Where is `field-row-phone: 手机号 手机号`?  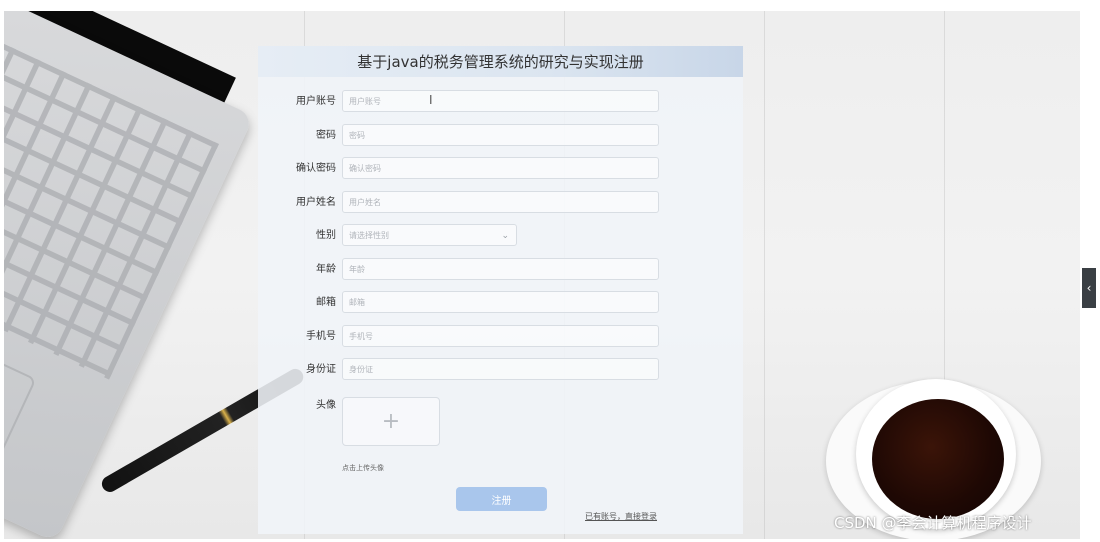
field-row-phone: 手机号 手机号 is located at coordinates (500, 337).